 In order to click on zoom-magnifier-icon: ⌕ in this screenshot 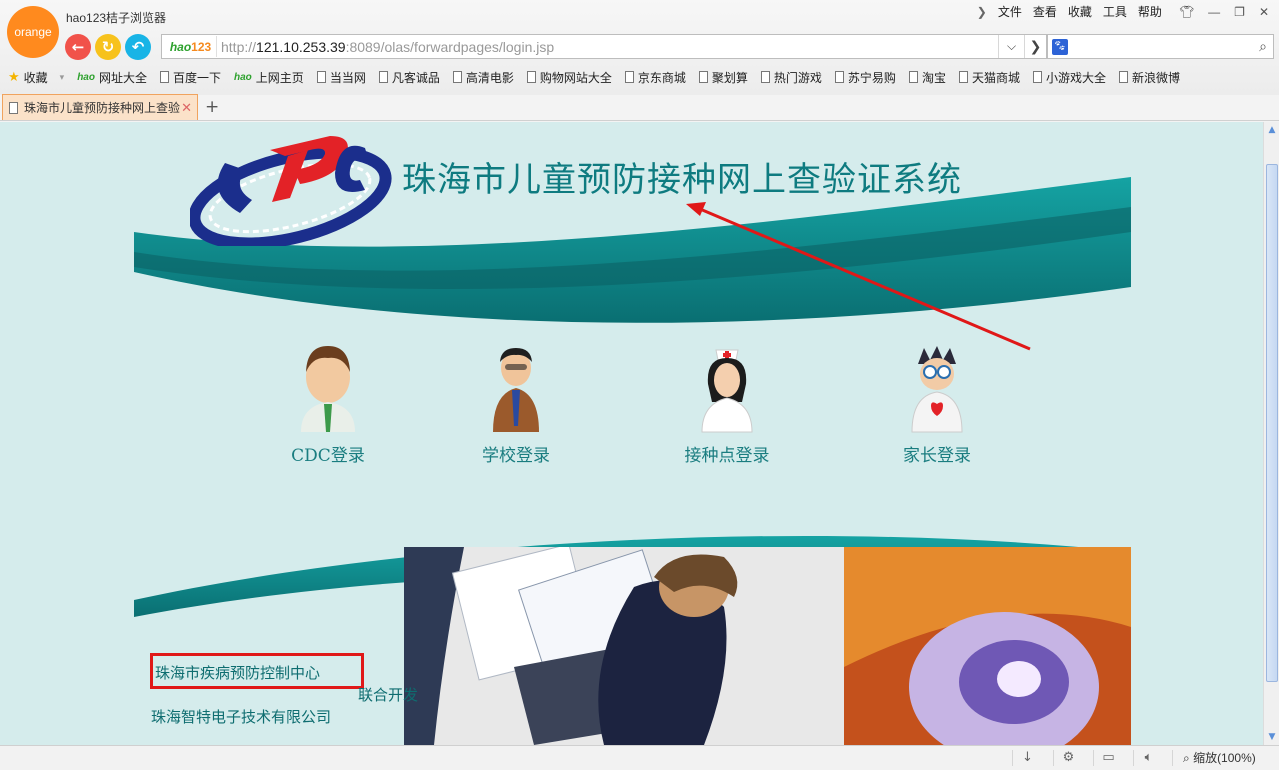, I will do `click(1188, 758)`.